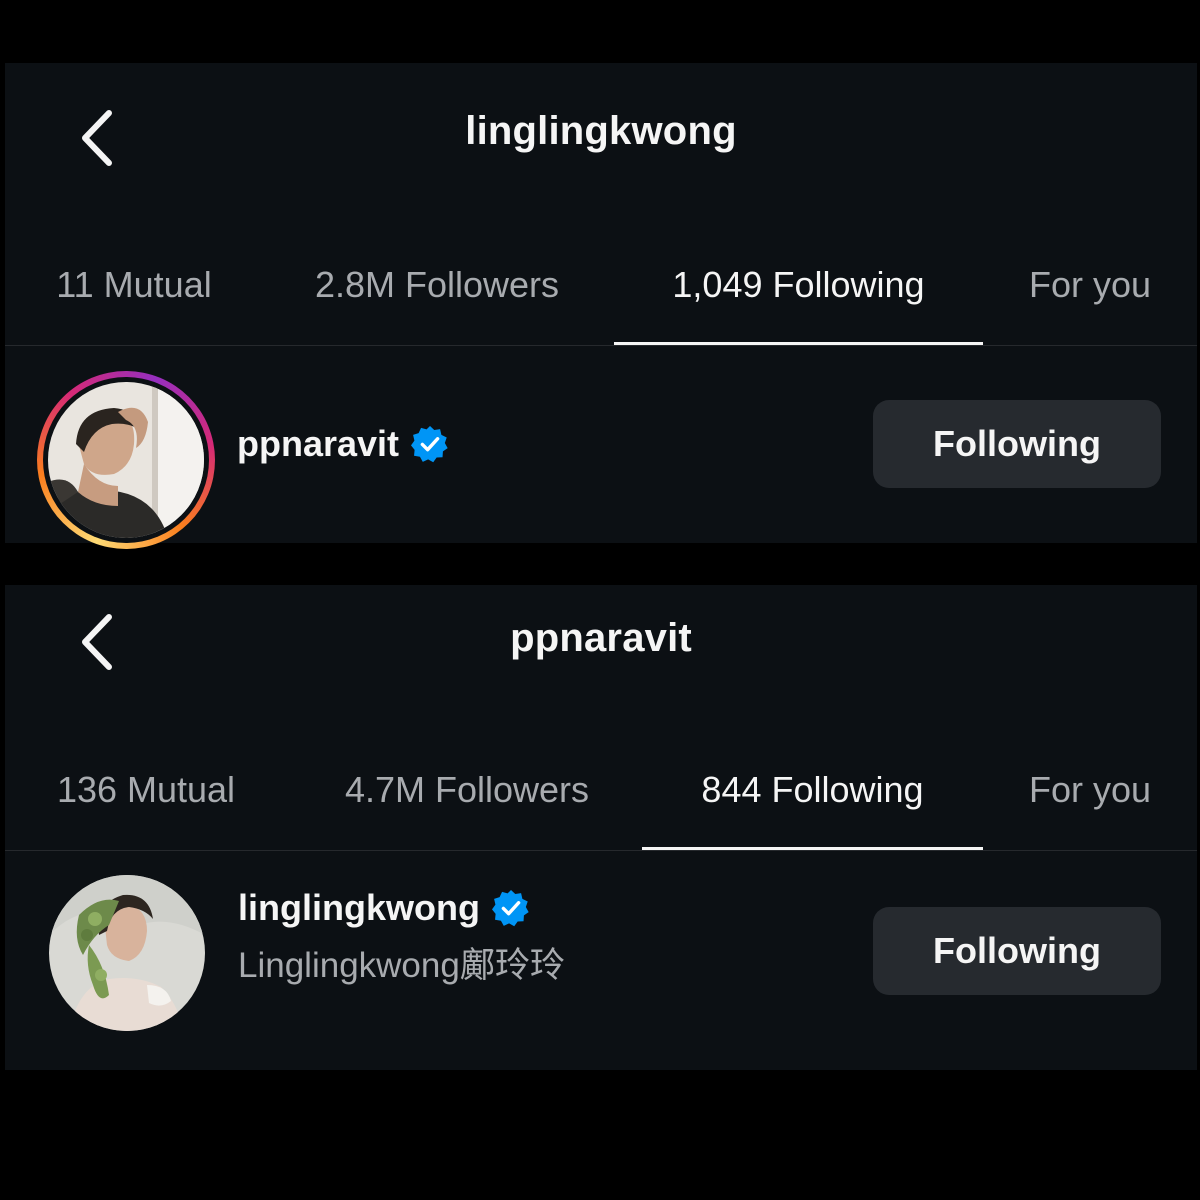  What do you see at coordinates (134, 284) in the screenshot?
I see `tab-label: 11 Mutual` at bounding box center [134, 284].